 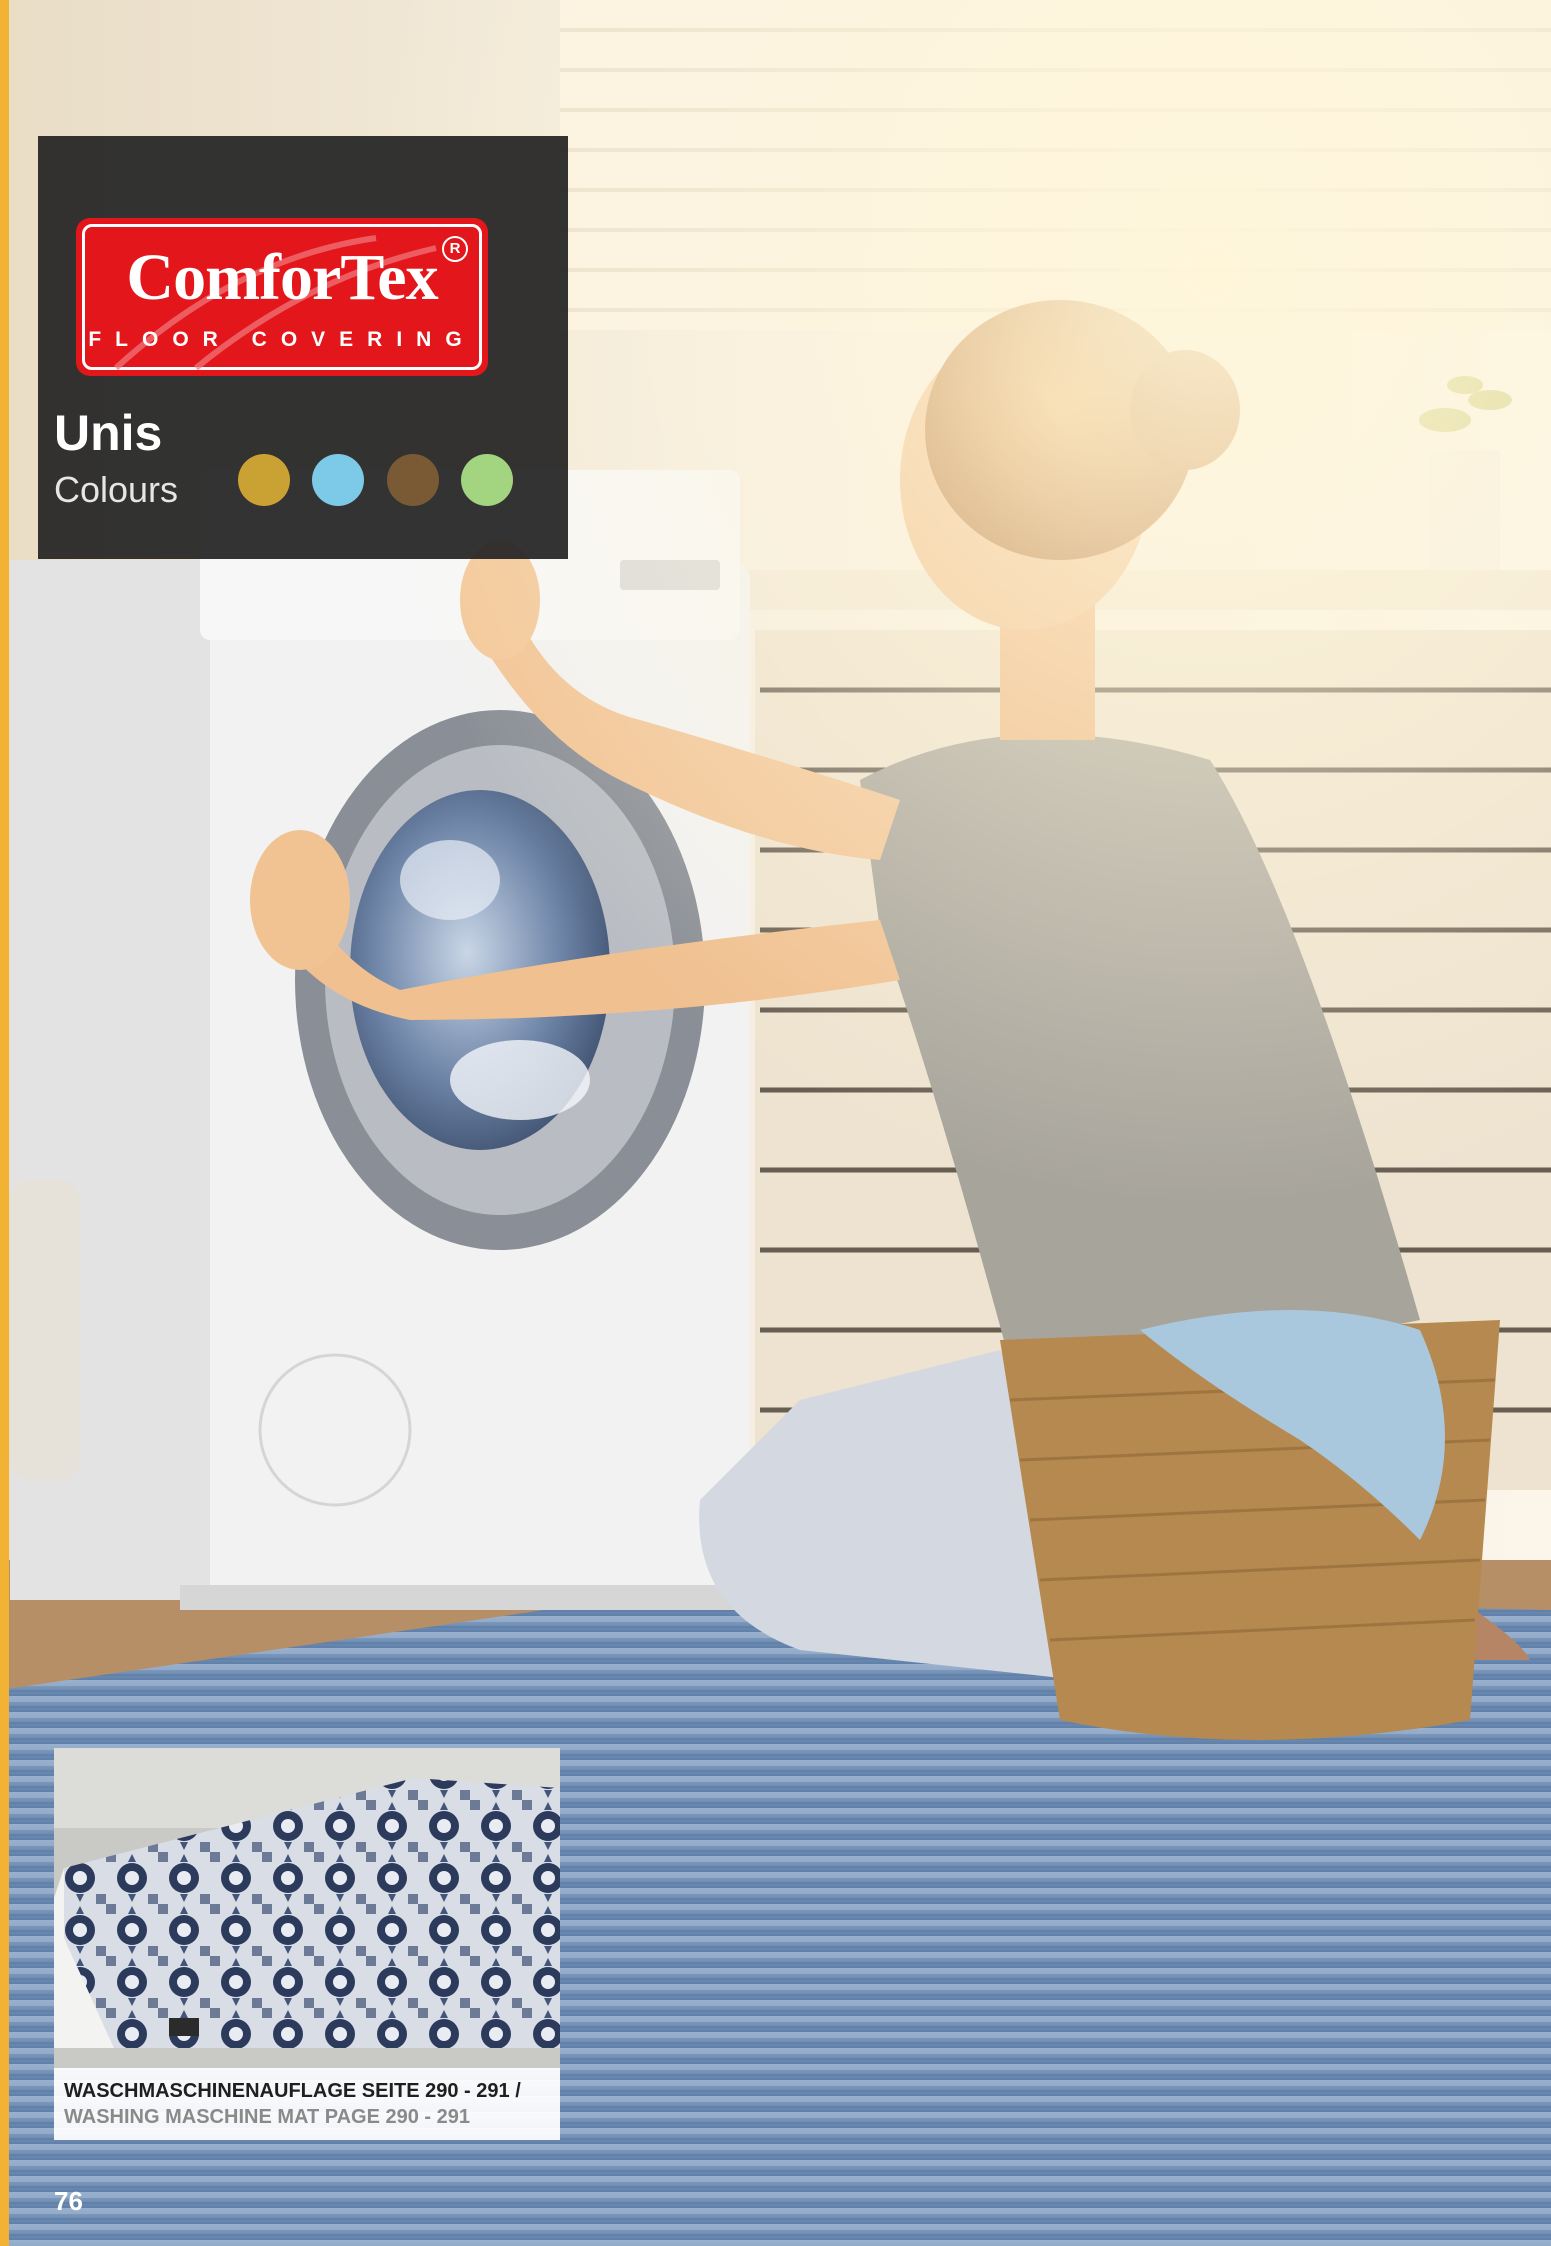 What do you see at coordinates (116, 489) in the screenshot?
I see `range-subtitle: Colours` at bounding box center [116, 489].